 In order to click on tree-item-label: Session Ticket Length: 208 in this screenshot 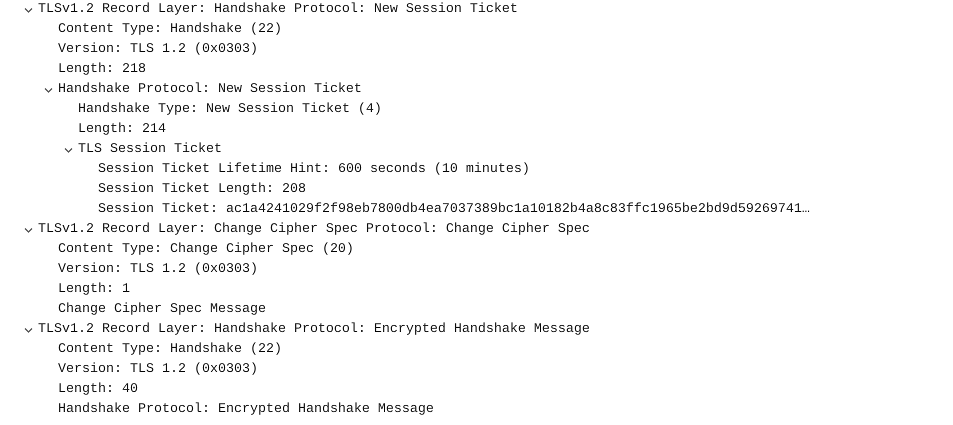, I will do `click(202, 190)`.